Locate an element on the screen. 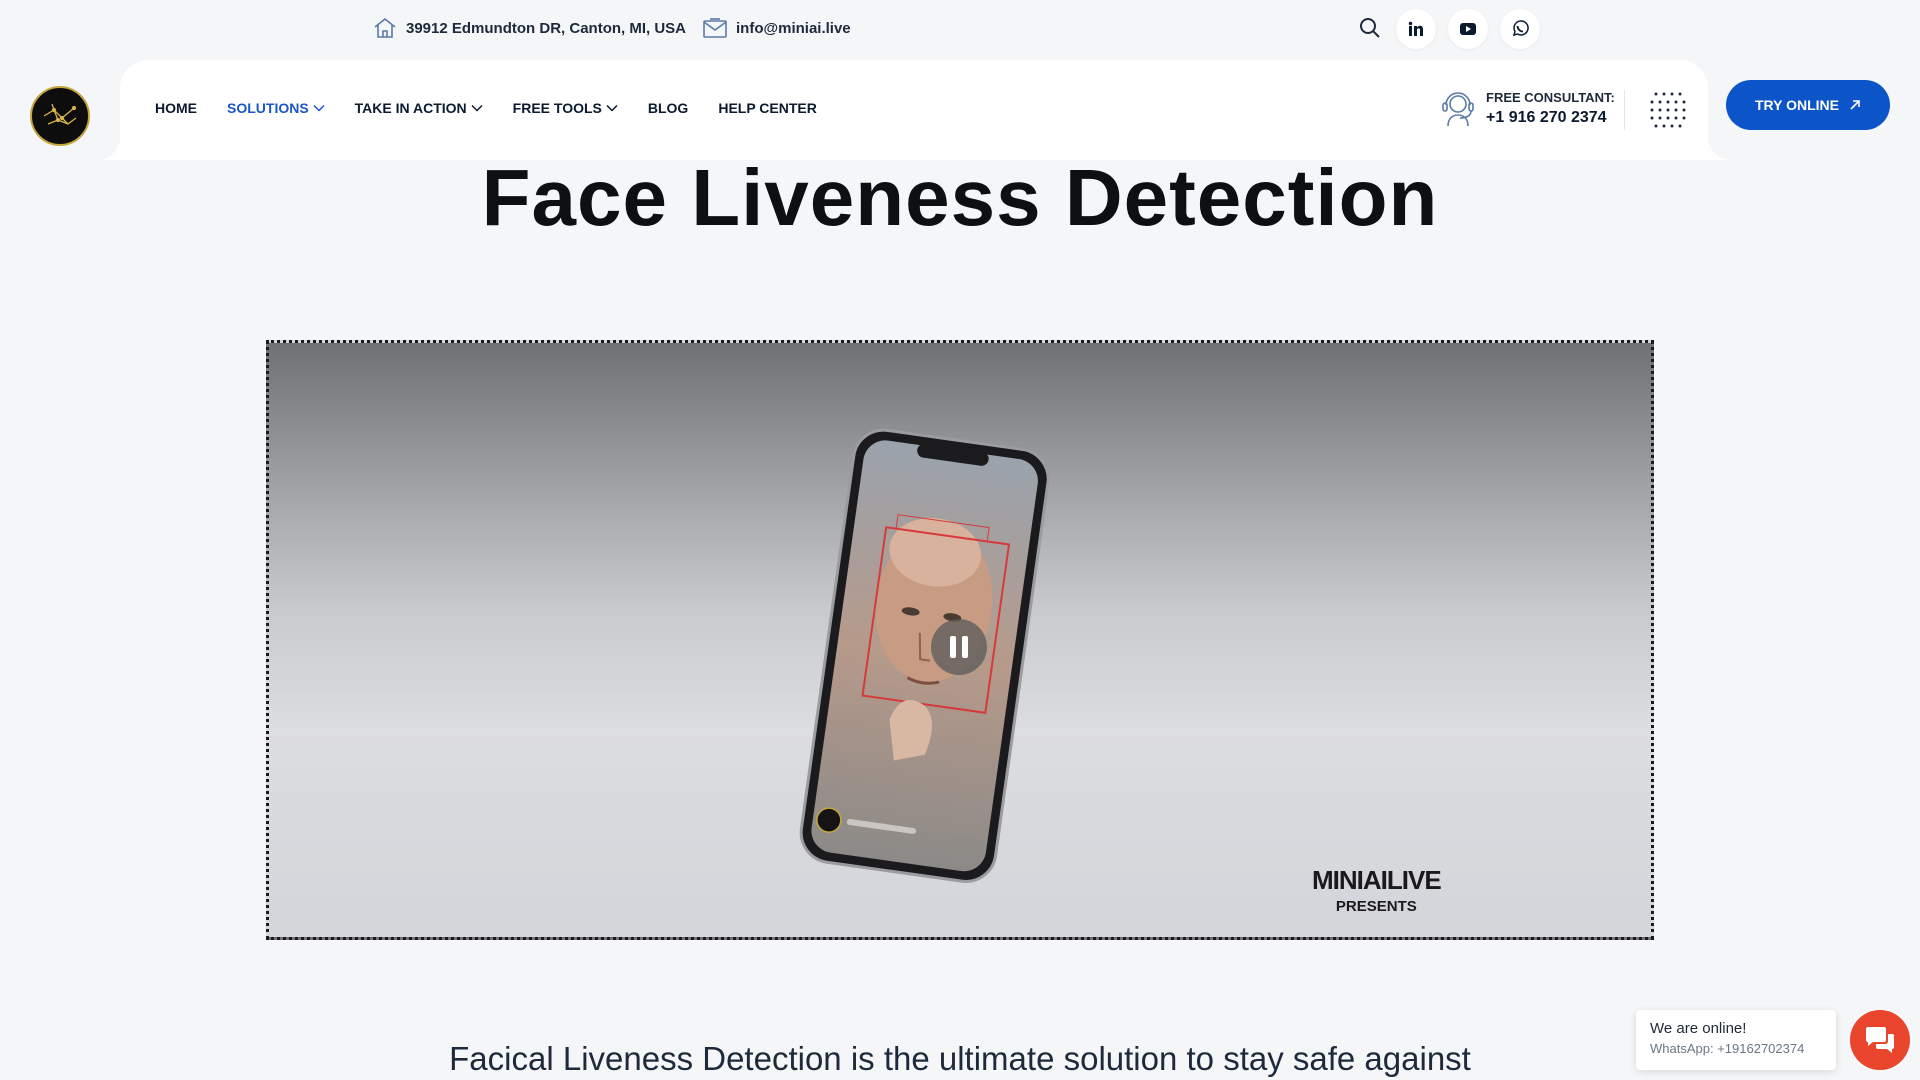 The width and height of the screenshot is (1920, 1080). pause-icon is located at coordinates (959, 647).